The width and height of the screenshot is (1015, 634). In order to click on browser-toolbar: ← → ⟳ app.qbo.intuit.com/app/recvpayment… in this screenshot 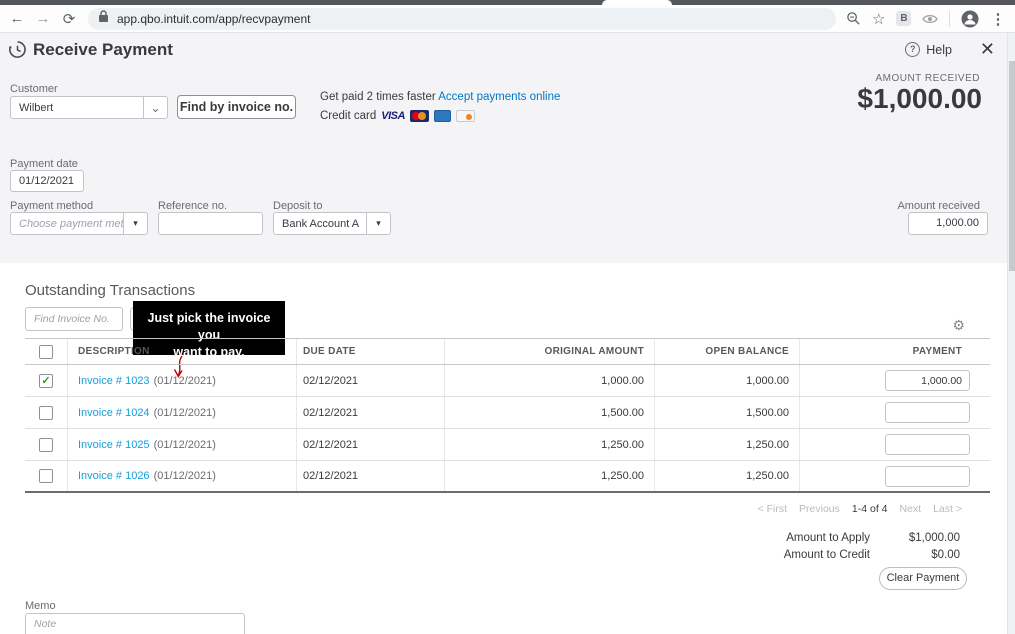, I will do `click(507, 19)`.